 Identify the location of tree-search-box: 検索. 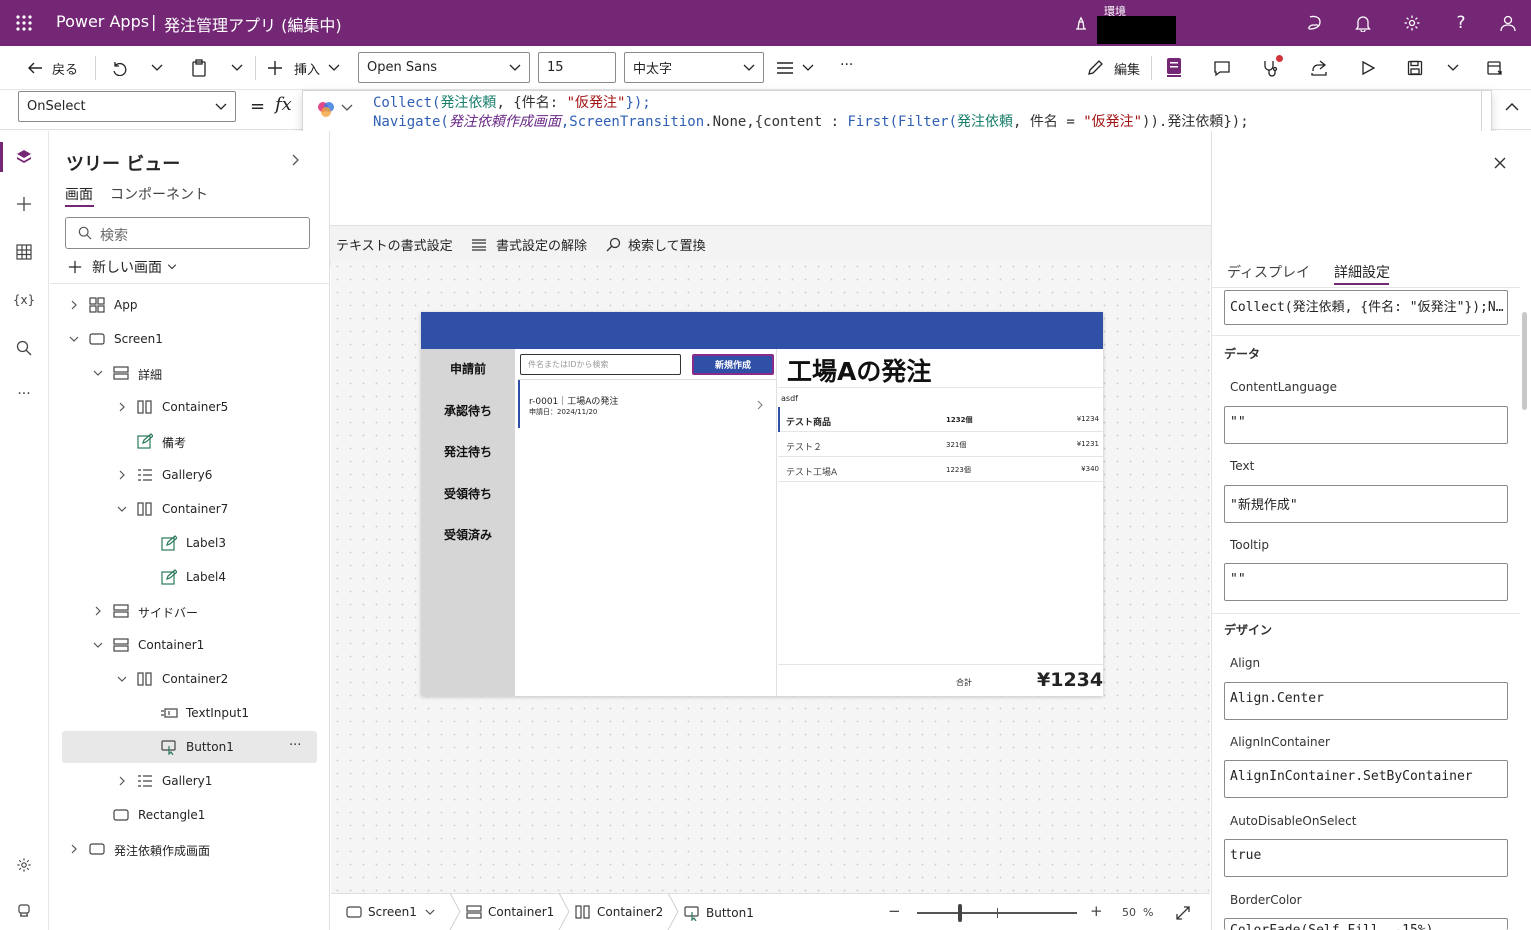
(187, 233).